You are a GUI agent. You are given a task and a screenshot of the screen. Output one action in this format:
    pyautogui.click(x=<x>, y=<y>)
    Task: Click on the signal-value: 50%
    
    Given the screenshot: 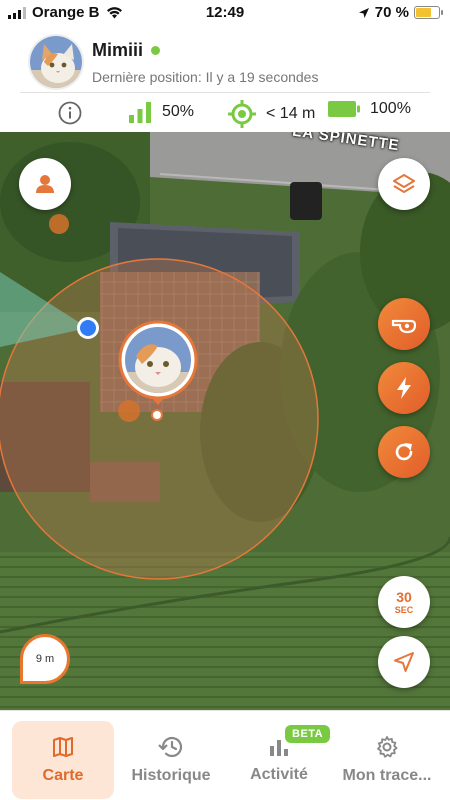 What is the action you would take?
    pyautogui.click(x=178, y=111)
    